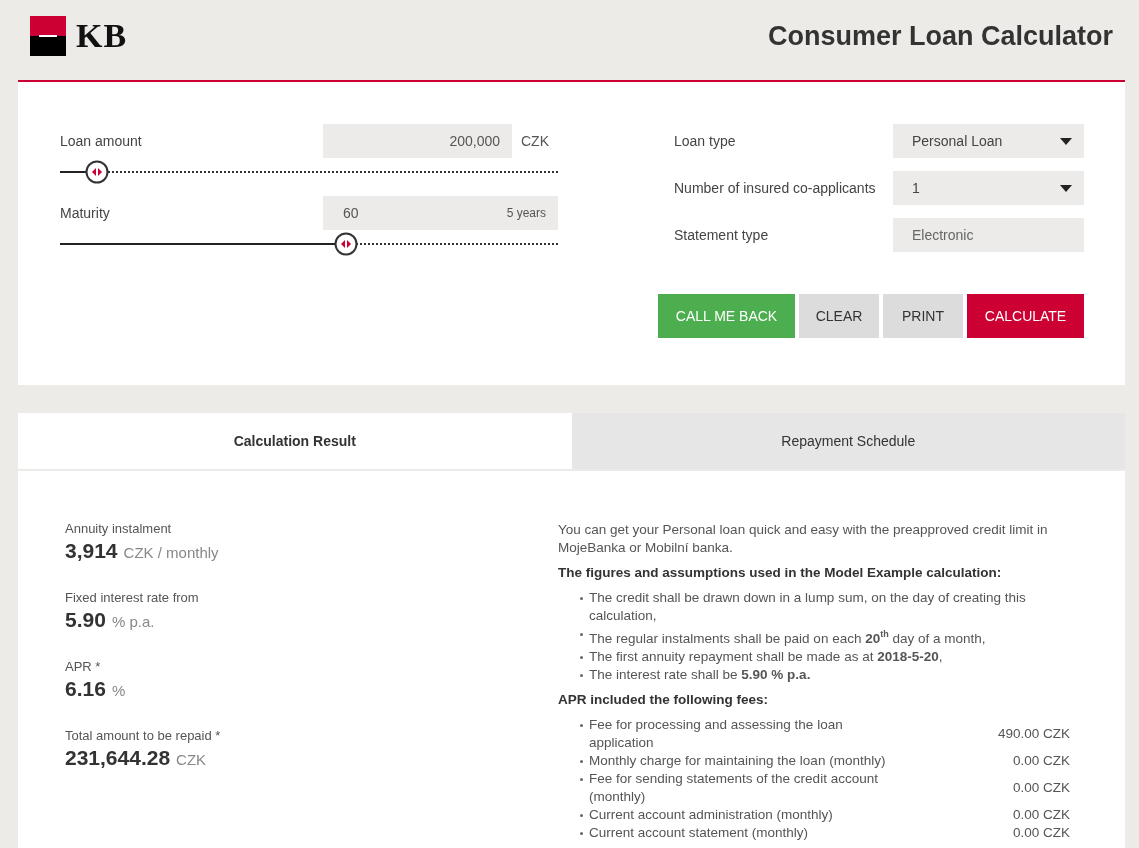 The height and width of the screenshot is (848, 1139). Describe the element at coordinates (133, 621) in the screenshot. I see `result-unit: % p.a.` at that location.